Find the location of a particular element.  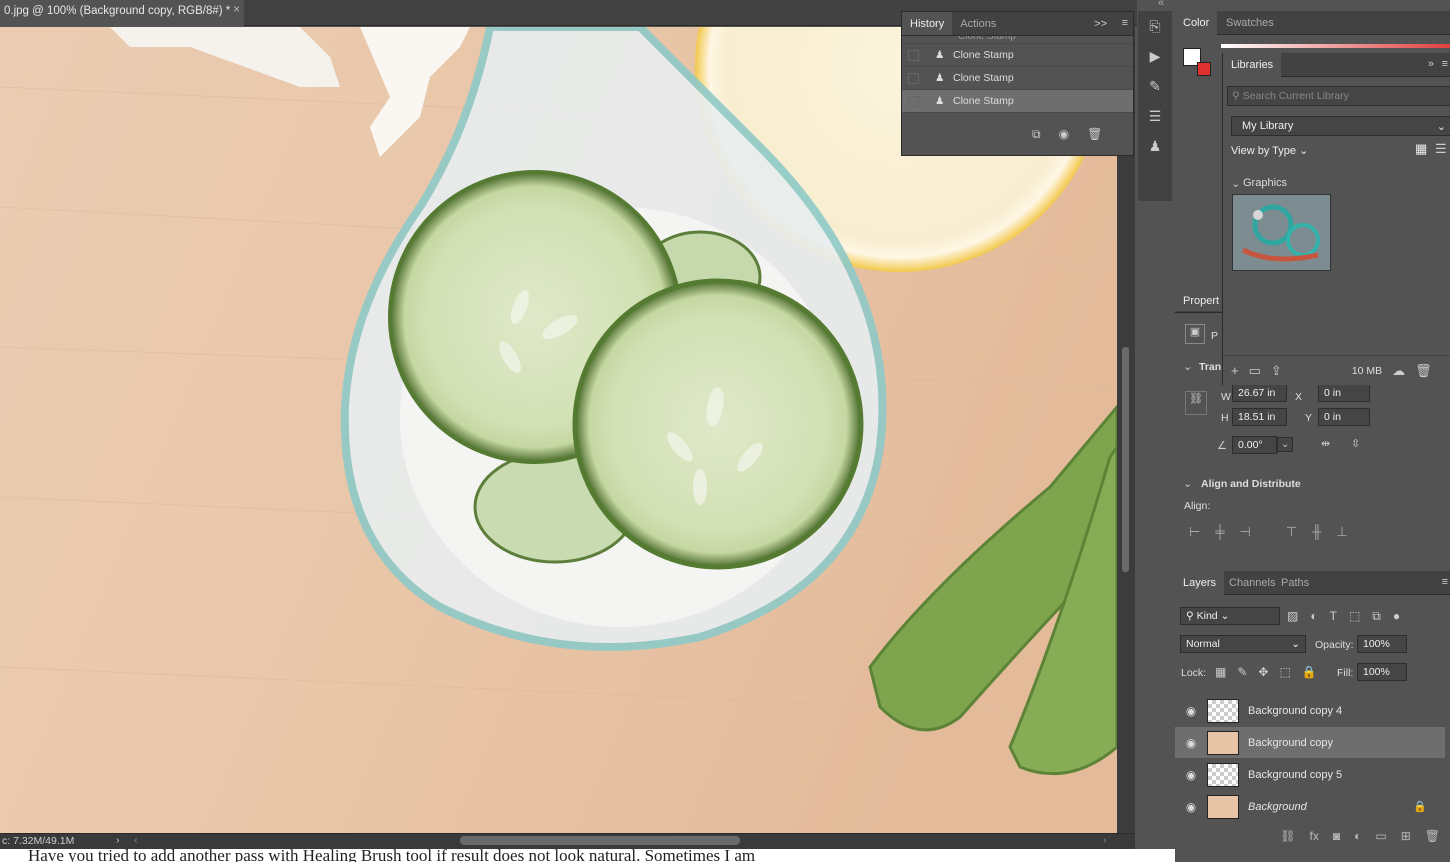

graphic-thumbnail is located at coordinates (1281, 232).